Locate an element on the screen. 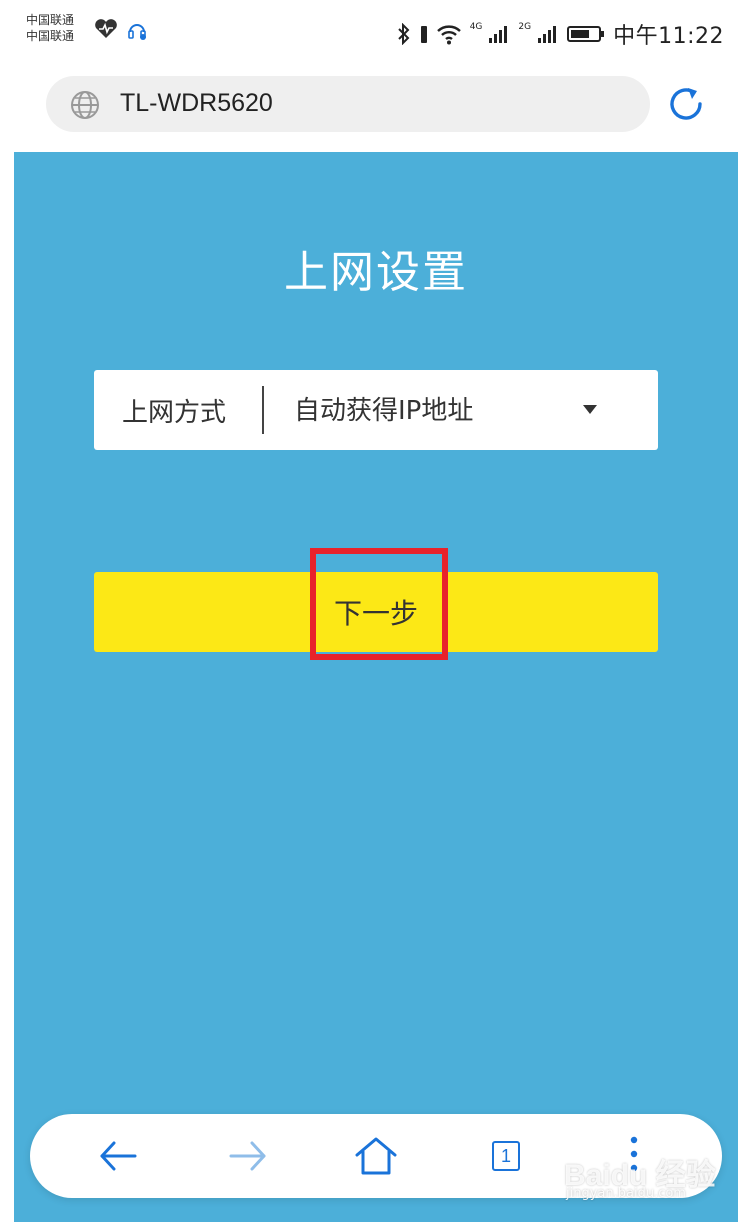 Image resolution: width=738 pixels, height=1222 pixels. carrier-2-label: 中国联通 is located at coordinates (50, 36).